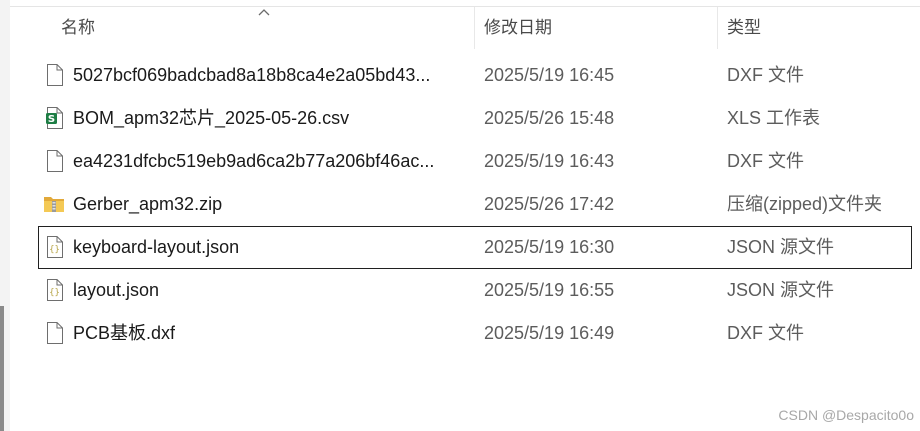 The height and width of the screenshot is (431, 920). Describe the element at coordinates (549, 290) in the screenshot. I see `file-date-modified: 2025/5/19 16:55` at that location.